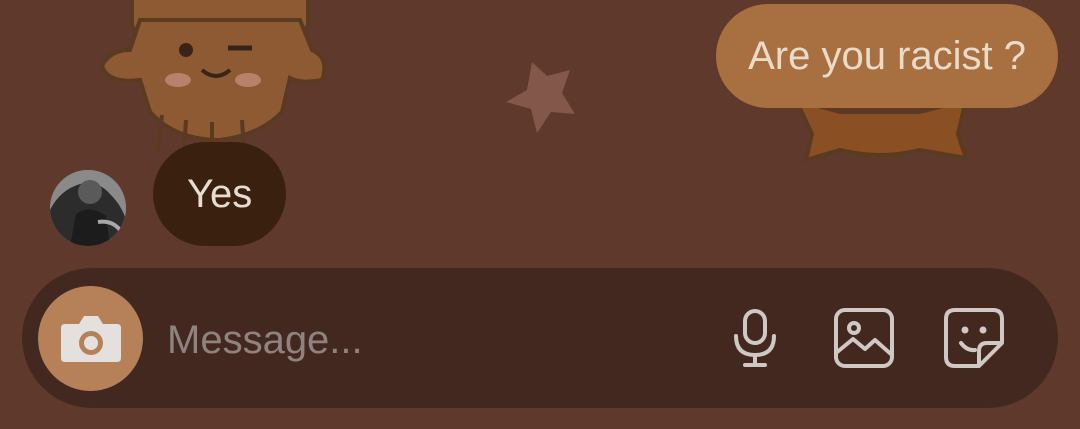 The height and width of the screenshot is (429, 1080). I want to click on voice-message-button, so click(755, 338).